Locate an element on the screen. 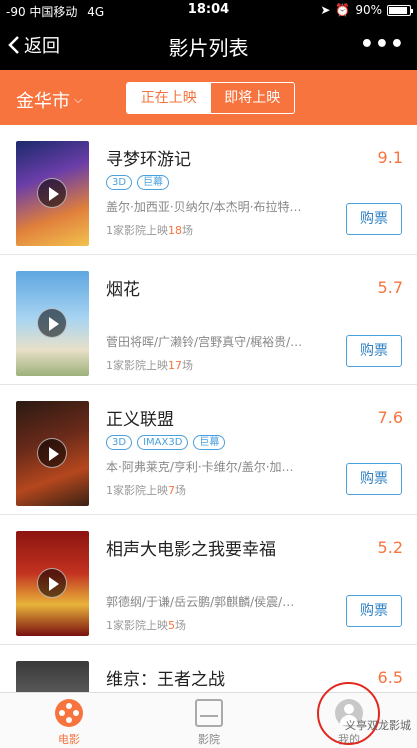 This screenshot has height=748, width=417. showings-count: 18 is located at coordinates (175, 230).